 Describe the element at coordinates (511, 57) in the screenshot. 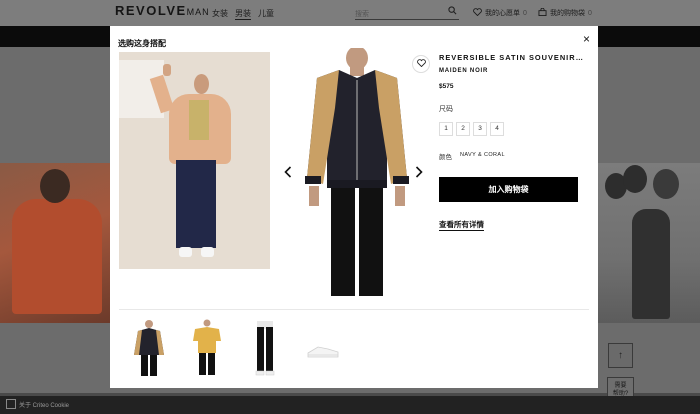

I see `product-name: REVERSIBLE SATIN SOUVENIR JACKET` at that location.